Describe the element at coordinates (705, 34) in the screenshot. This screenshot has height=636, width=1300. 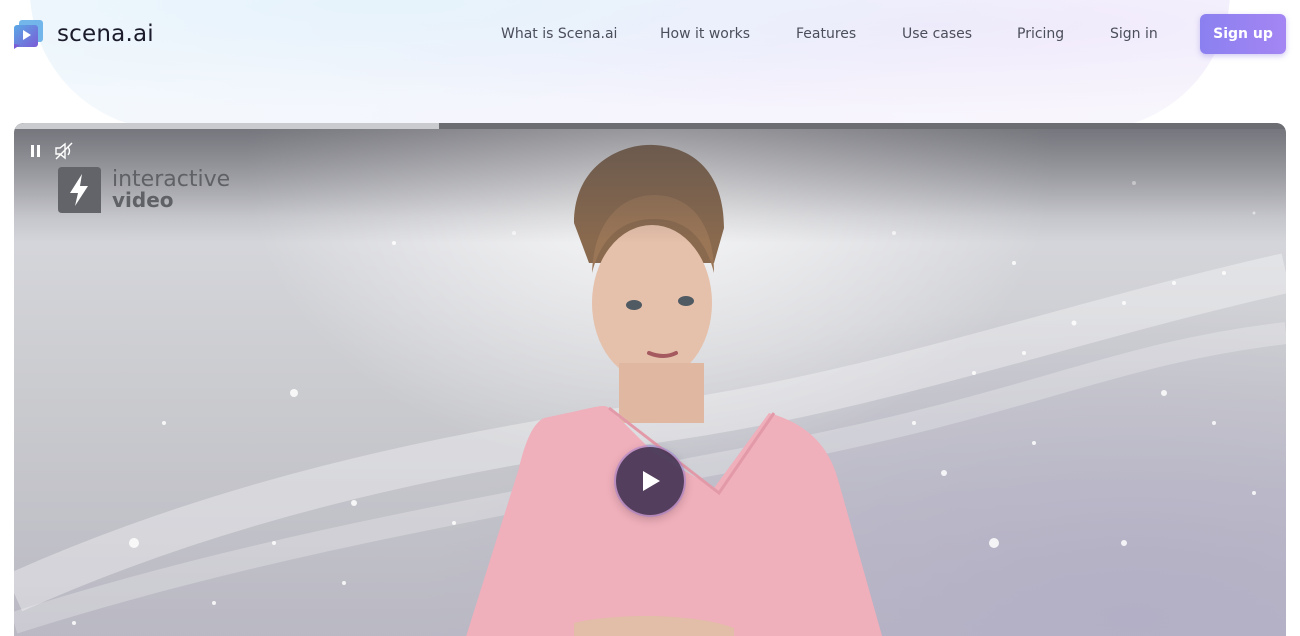
I see `nav-link-how-it-works: How it works` at that location.